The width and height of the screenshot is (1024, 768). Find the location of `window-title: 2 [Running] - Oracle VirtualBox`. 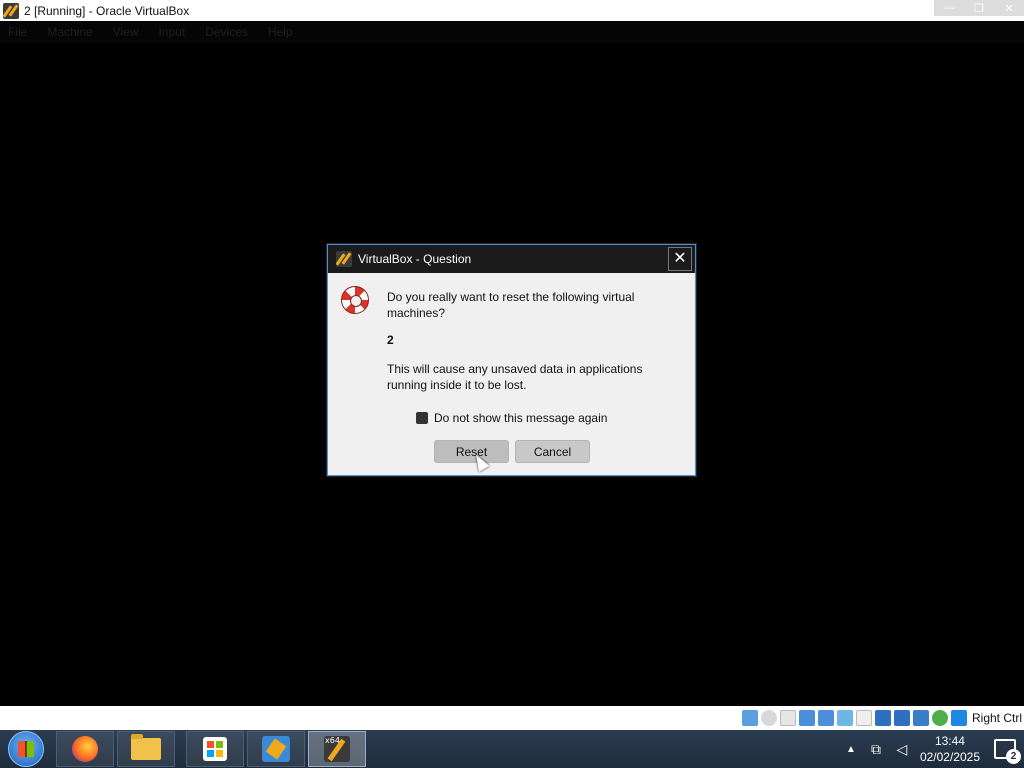

window-title: 2 [Running] - Oracle VirtualBox is located at coordinates (107, 10).